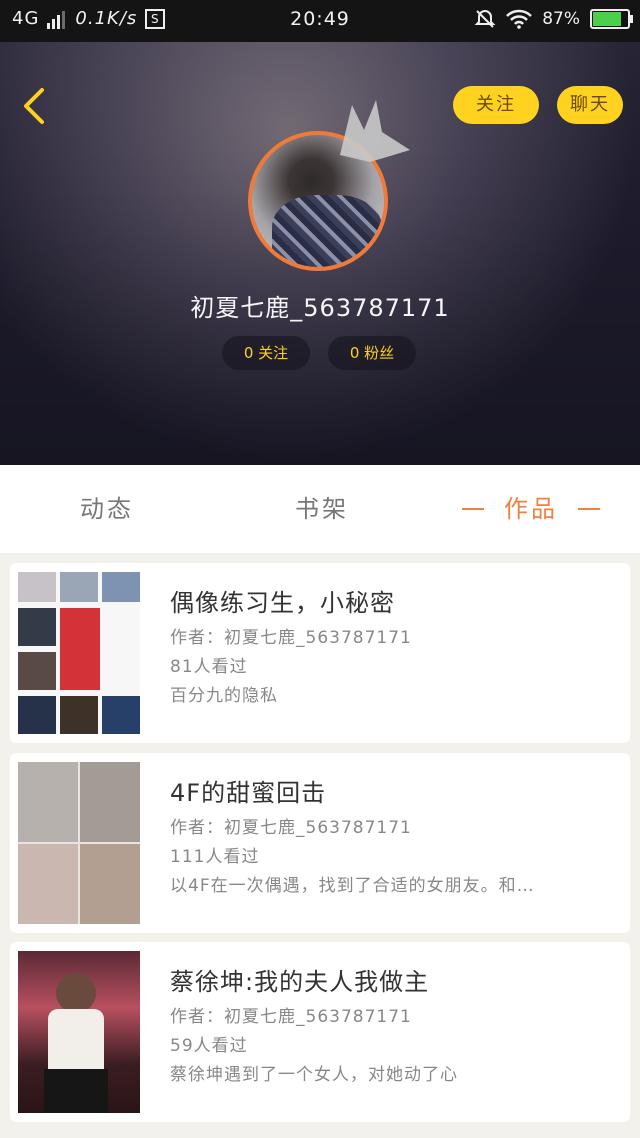 The width and height of the screenshot is (640, 1138). Describe the element at coordinates (320, 308) in the screenshot. I see `username: 初夏七鹿_563787171` at that location.